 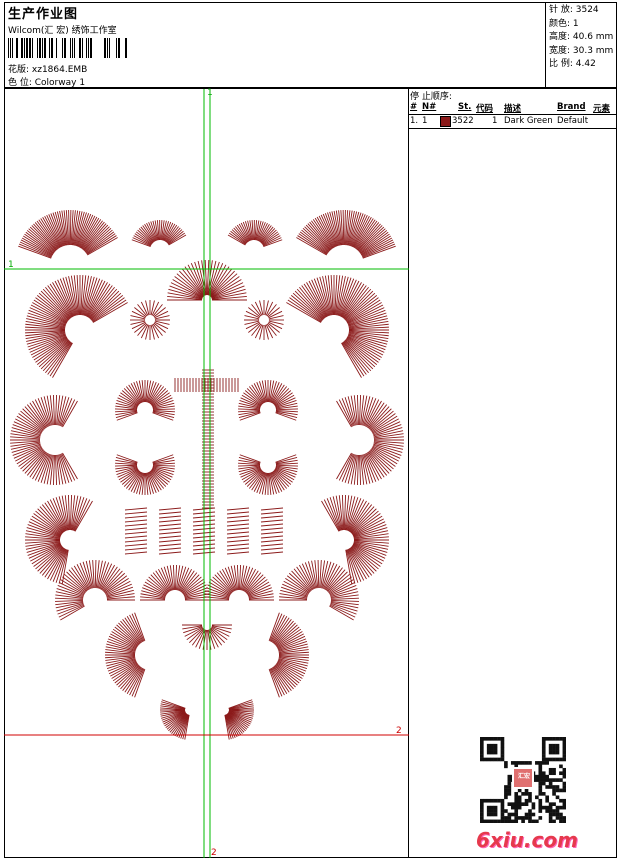 What do you see at coordinates (214, 853) in the screenshot?
I see `marker-bottom-2: 2` at bounding box center [214, 853].